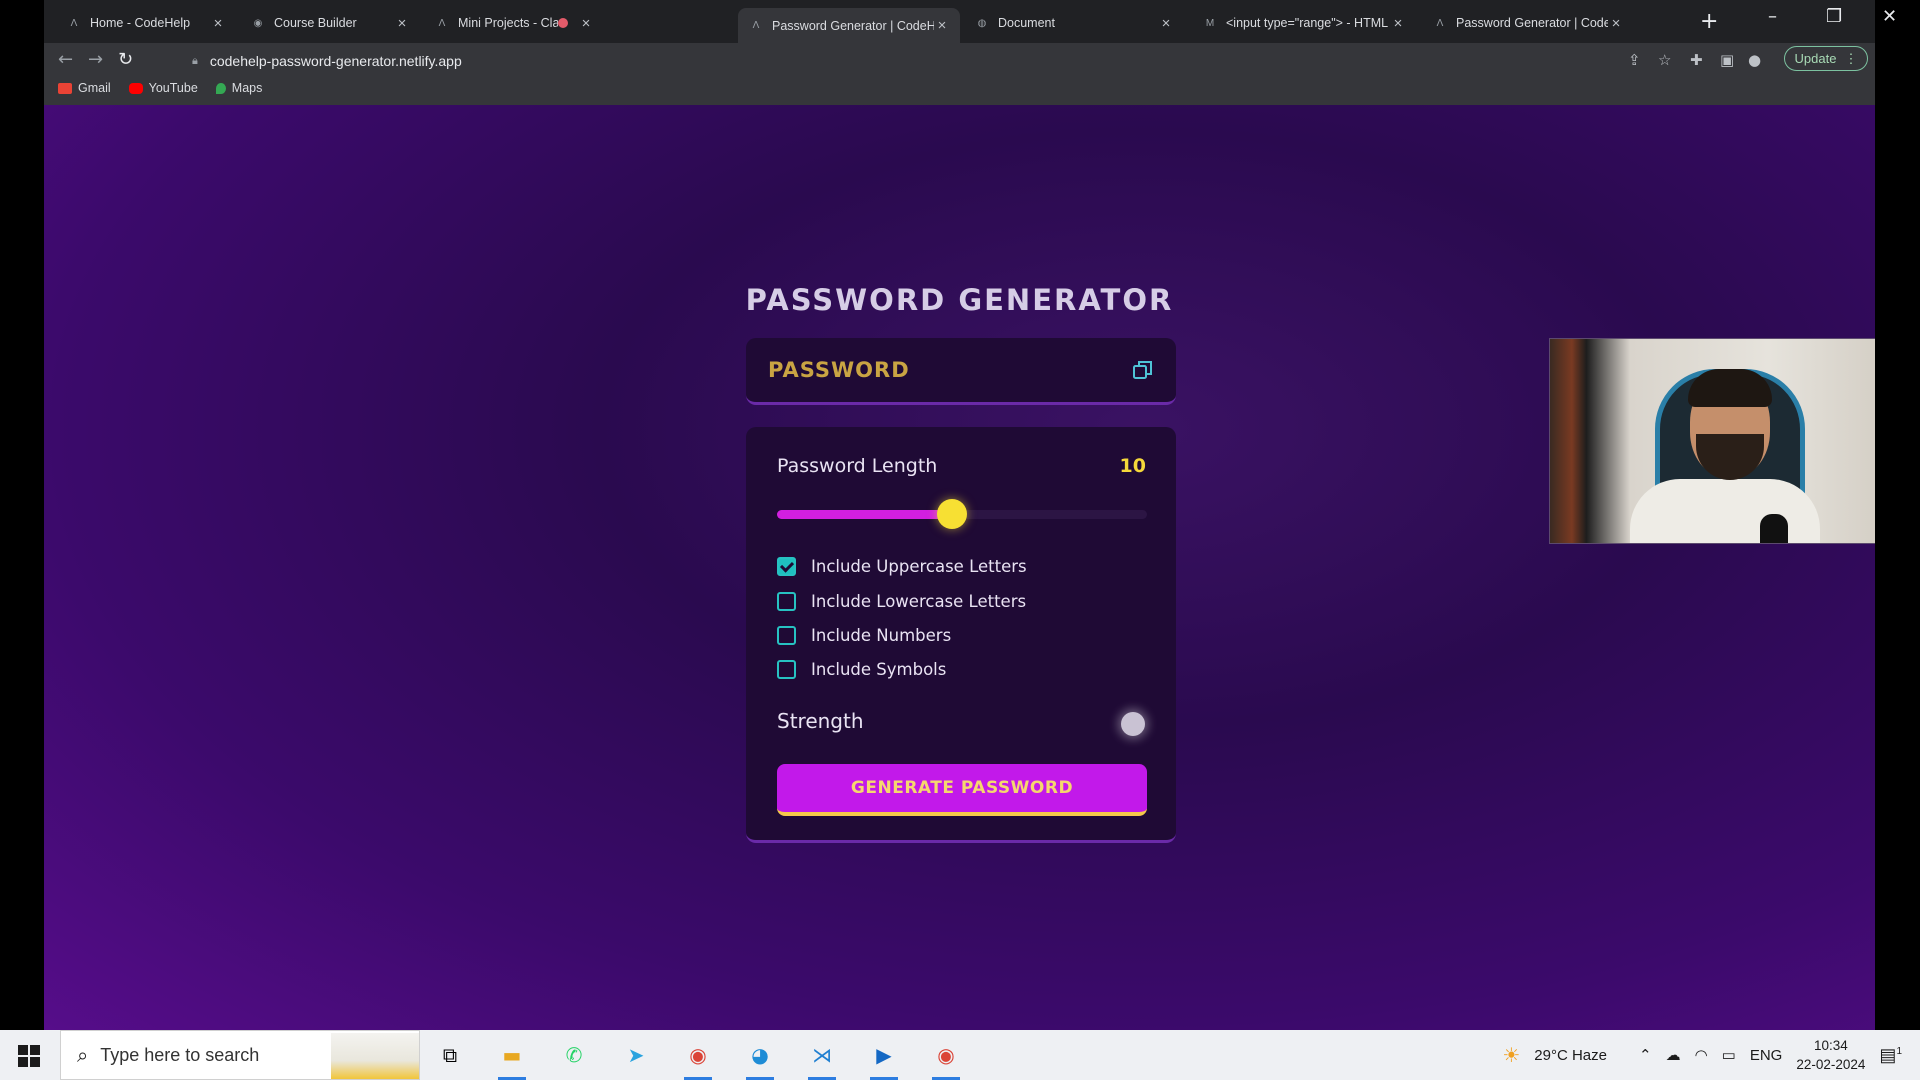  Describe the element at coordinates (1826, 58) in the screenshot. I see `update-button: Update ⋮` at that location.